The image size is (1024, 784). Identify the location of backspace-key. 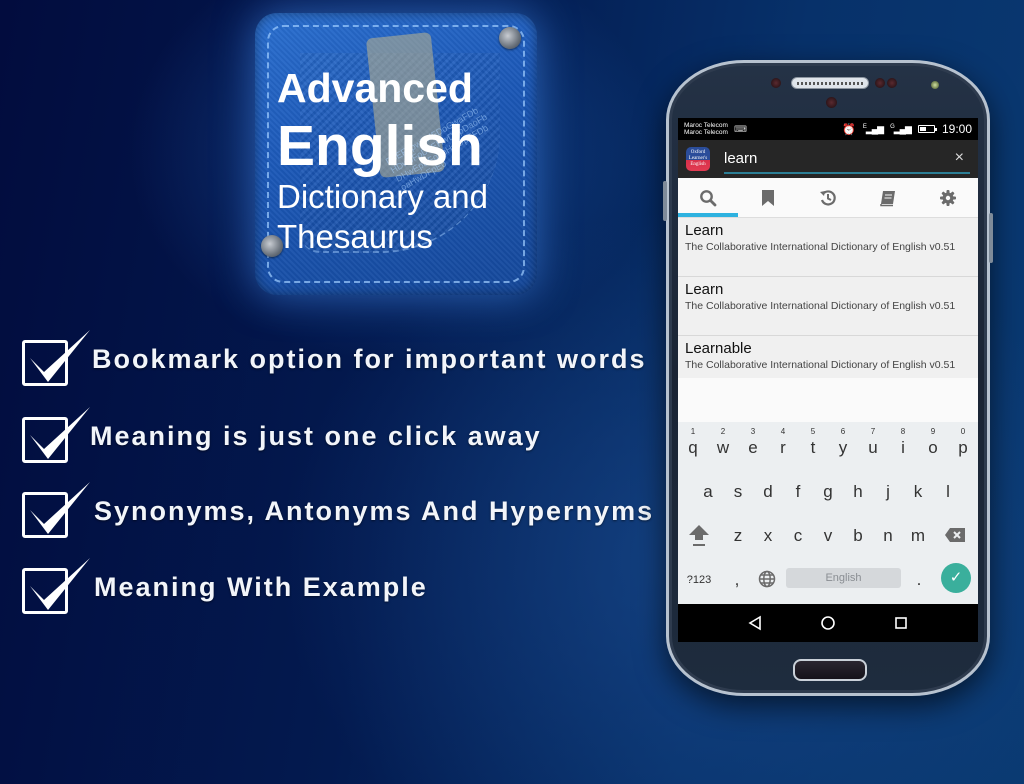
(955, 534).